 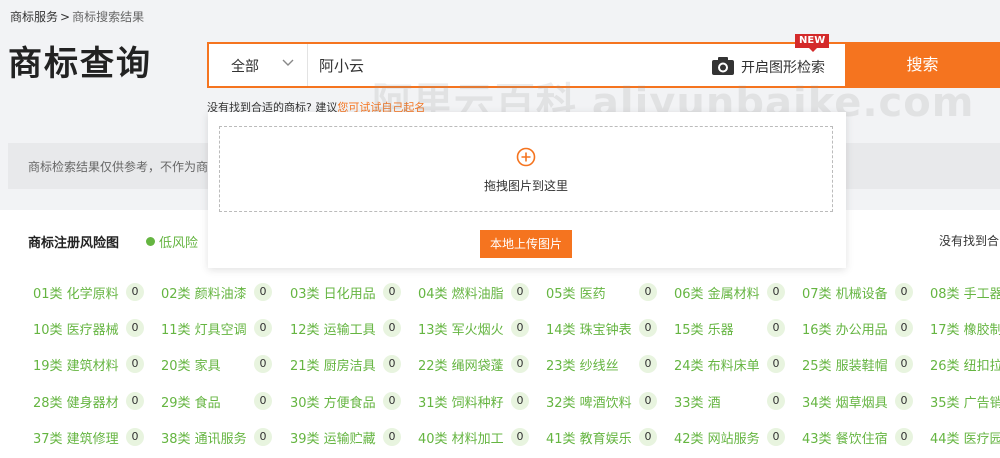 What do you see at coordinates (589, 439) in the screenshot?
I see `class-name: 41类 教育娱乐` at bounding box center [589, 439].